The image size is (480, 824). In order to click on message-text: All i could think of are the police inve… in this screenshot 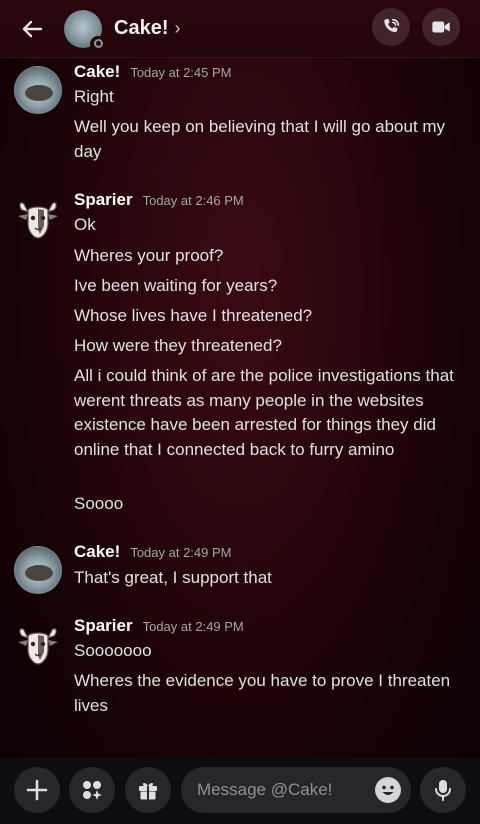, I will do `click(270, 413)`.